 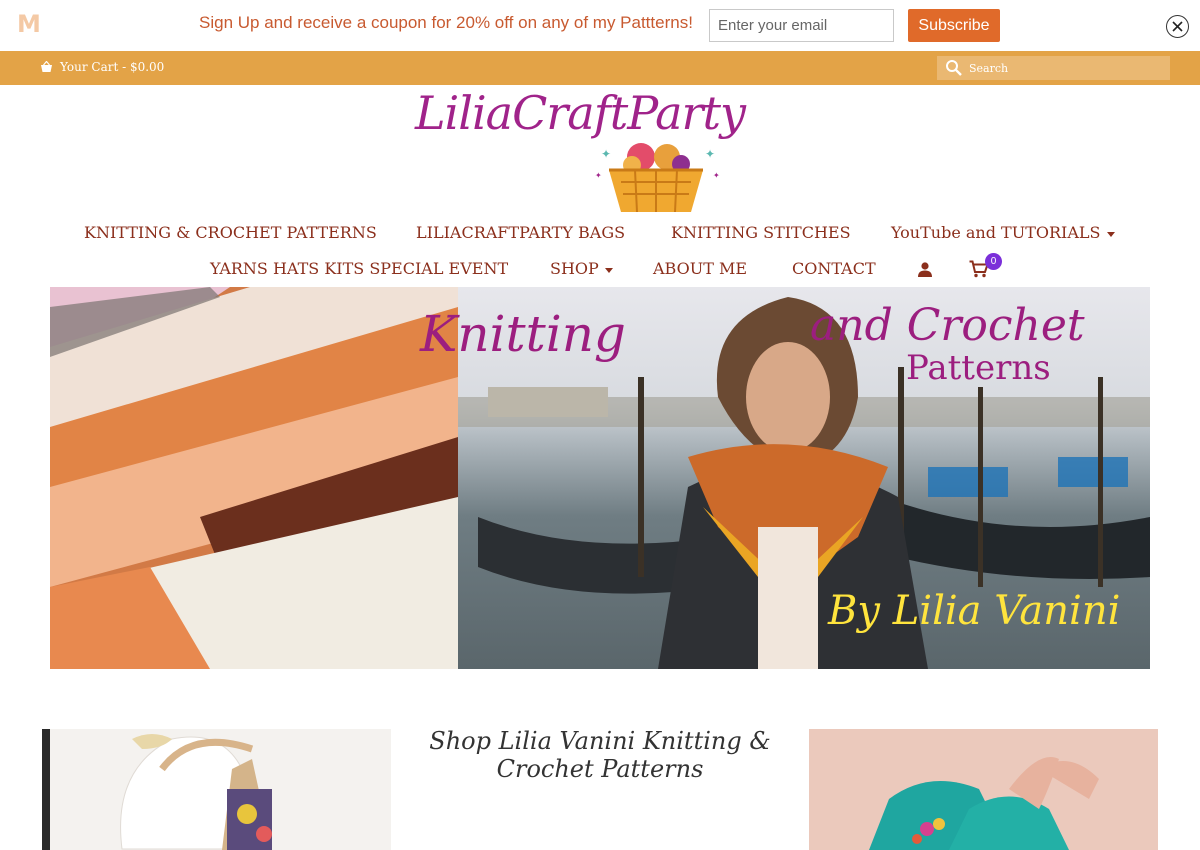 I want to click on nav-item-shop: SHOP, so click(x=581, y=268).